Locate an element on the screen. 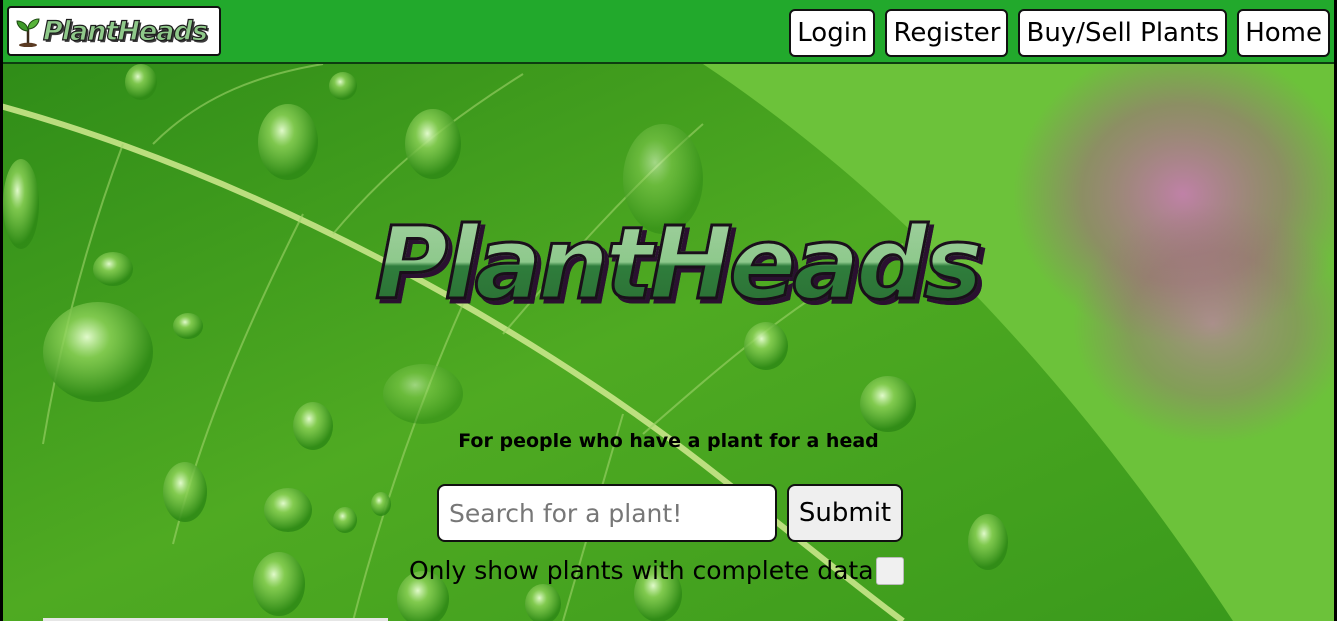 The width and height of the screenshot is (1337, 621). complete-data-checkbox is located at coordinates (889, 570).